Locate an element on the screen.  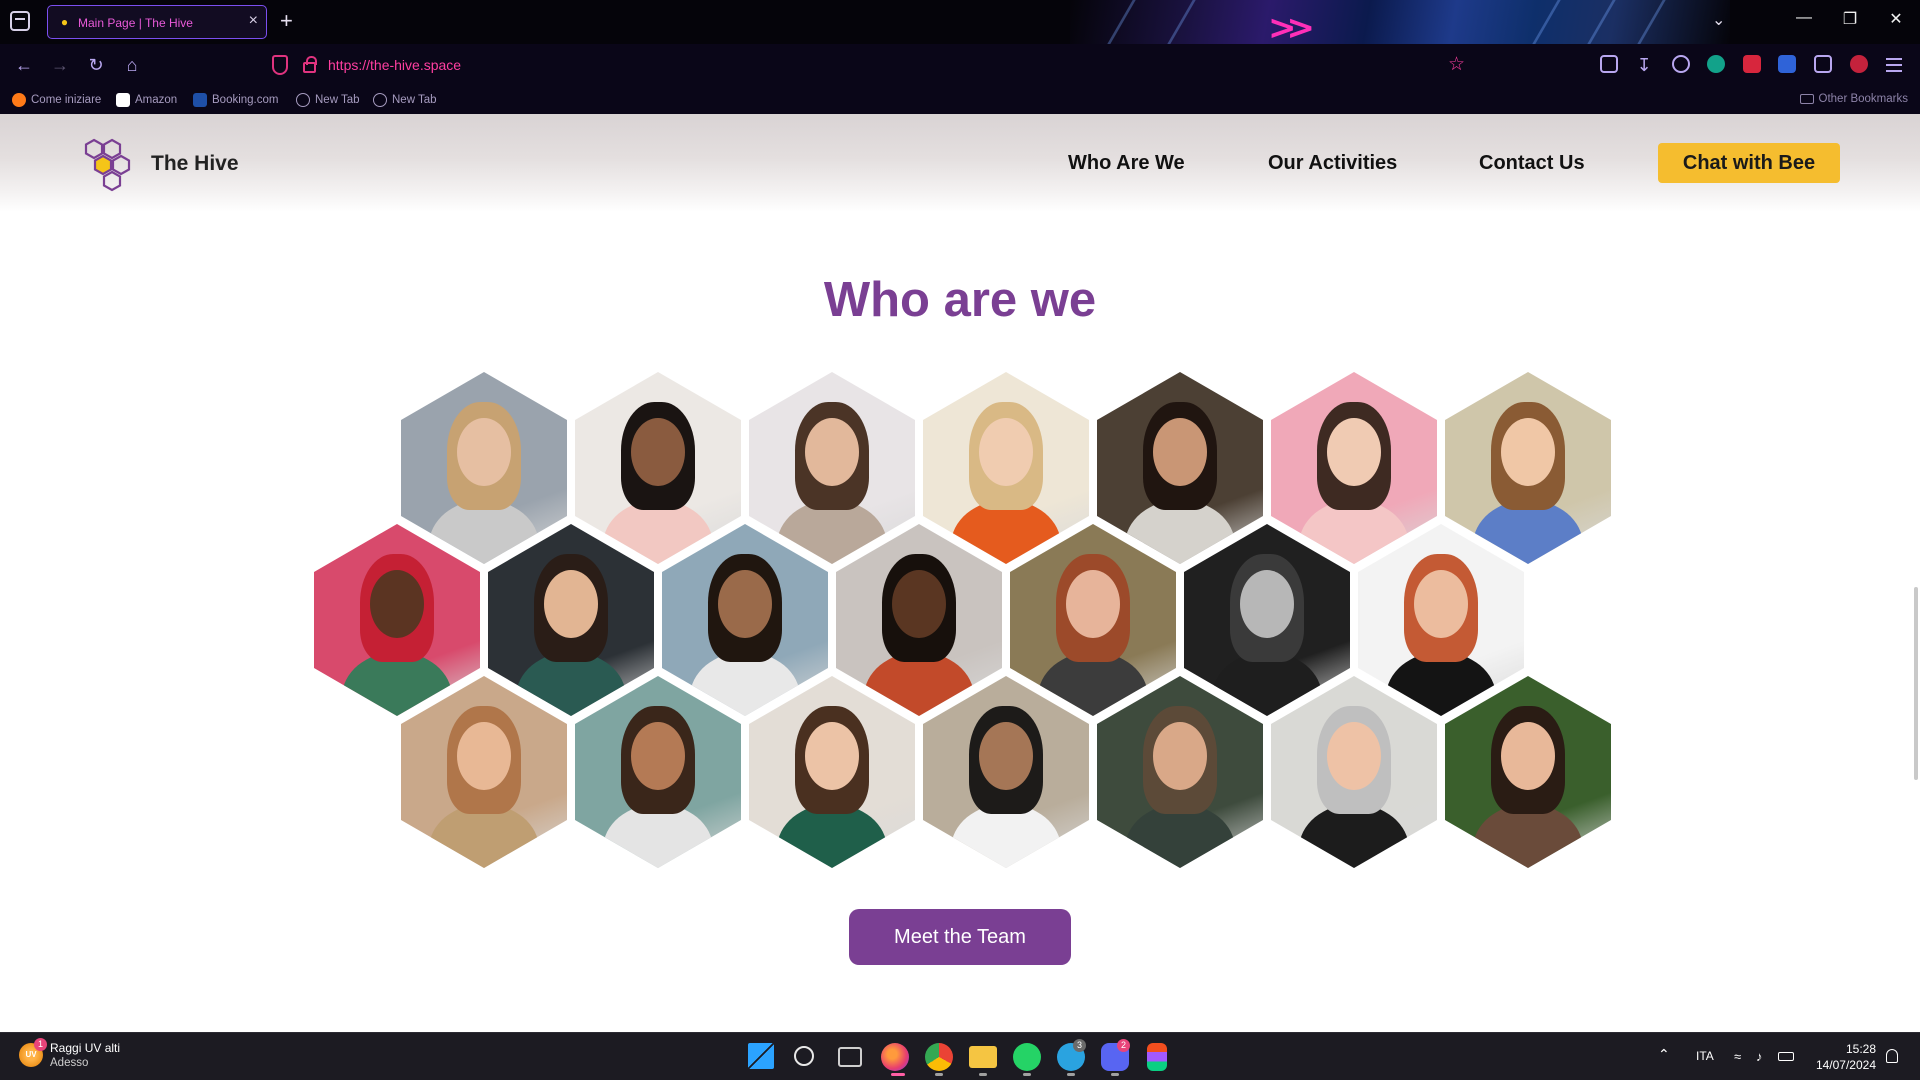
minimize-icon: — is located at coordinates (1804, 18).